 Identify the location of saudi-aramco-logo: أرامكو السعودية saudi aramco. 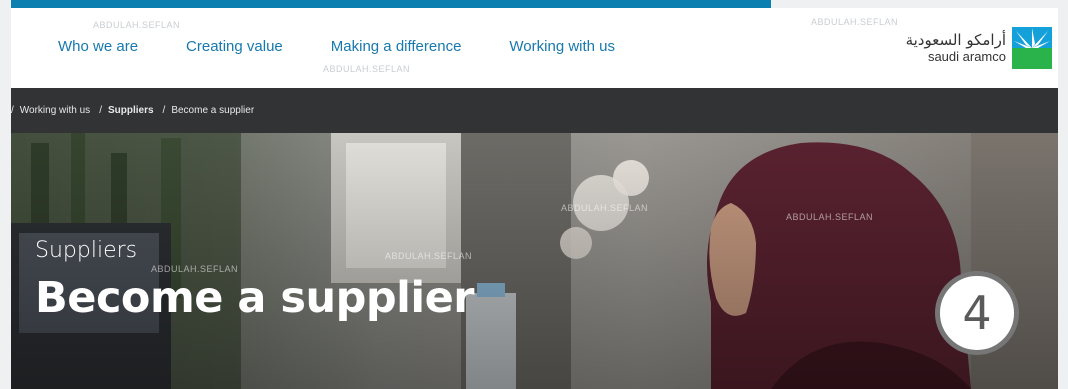
(979, 48).